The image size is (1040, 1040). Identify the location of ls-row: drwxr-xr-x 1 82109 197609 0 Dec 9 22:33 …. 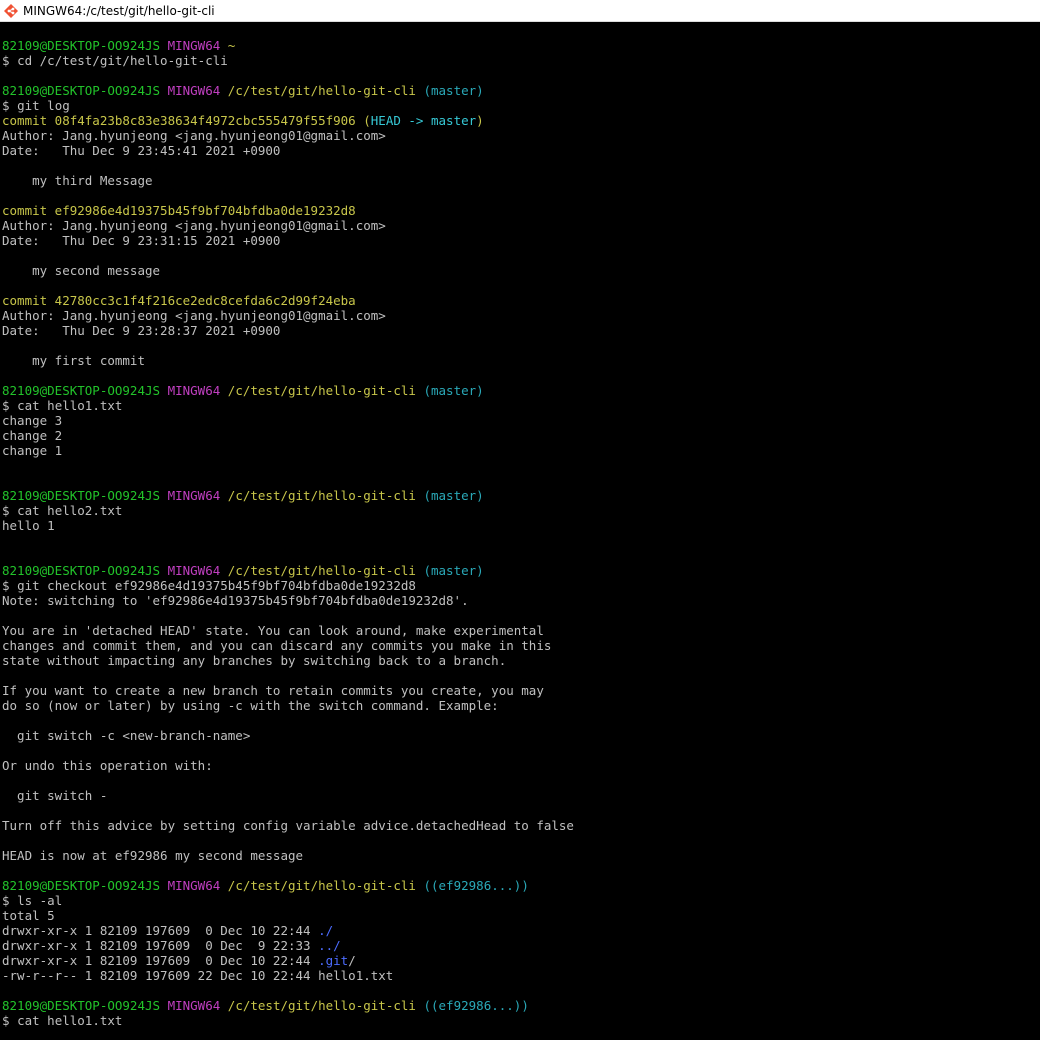
(171, 945).